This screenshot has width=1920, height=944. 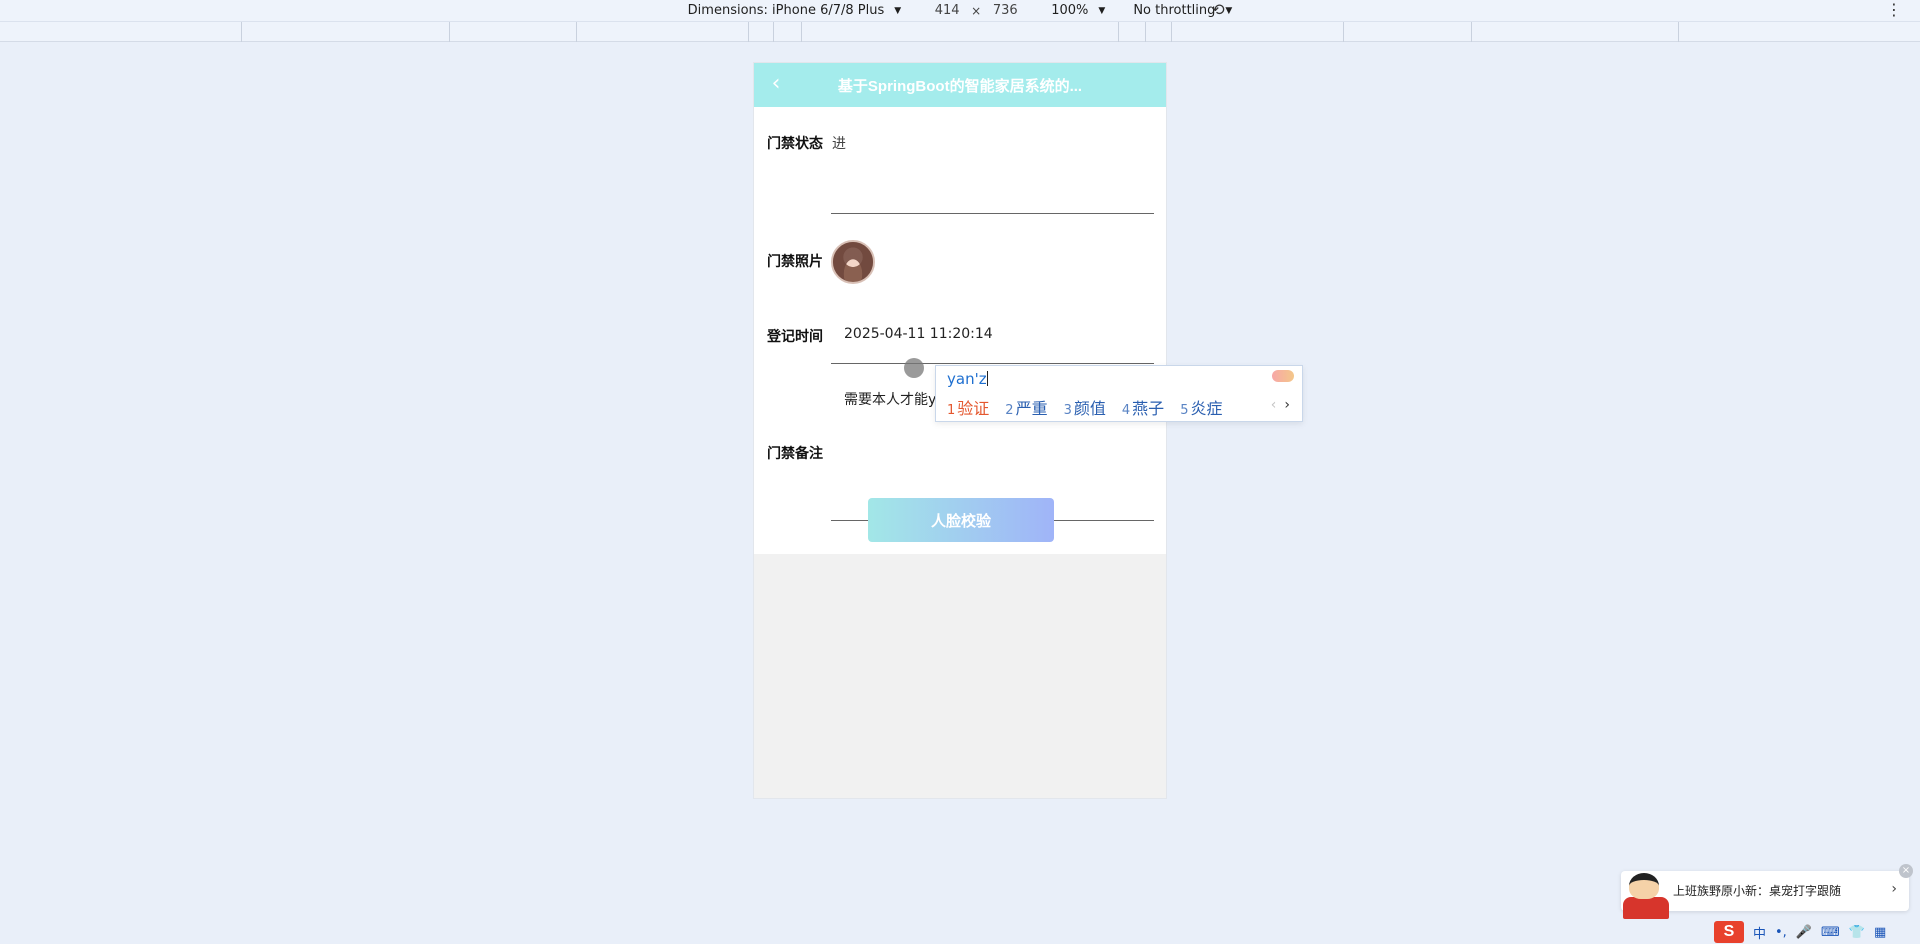 I want to click on ime-candidate: 4 燕子, so click(x=1143, y=407).